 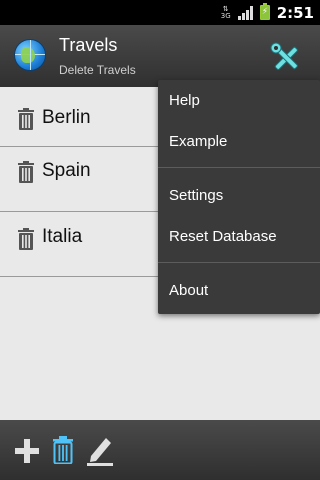 What do you see at coordinates (245, 12) in the screenshot?
I see `signal-icon` at bounding box center [245, 12].